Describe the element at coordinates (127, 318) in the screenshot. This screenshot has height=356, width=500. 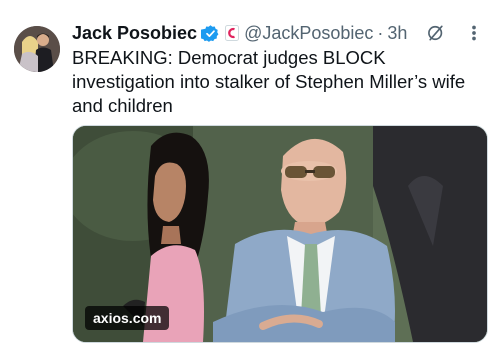
I see `media-source-label: axios.com` at that location.